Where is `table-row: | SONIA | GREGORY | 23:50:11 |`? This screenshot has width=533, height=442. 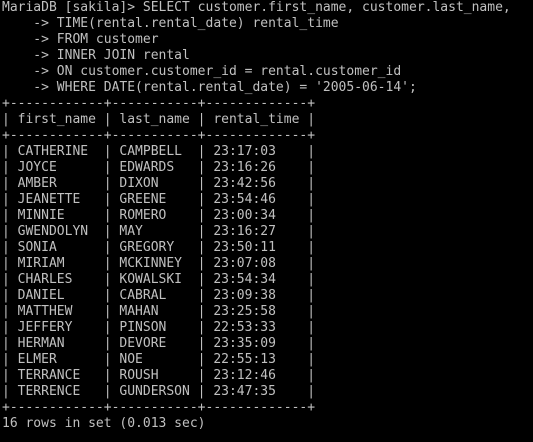 table-row: | SONIA | GREGORY | 23:50:11 | is located at coordinates (159, 247).